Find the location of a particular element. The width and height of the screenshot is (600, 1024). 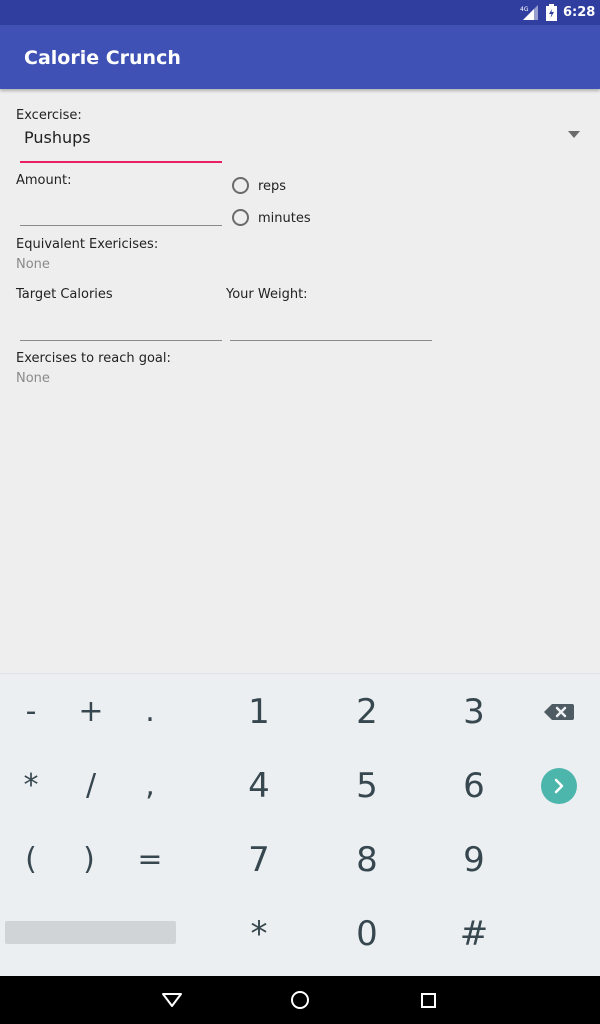

key-4: 4 is located at coordinates (259, 786).